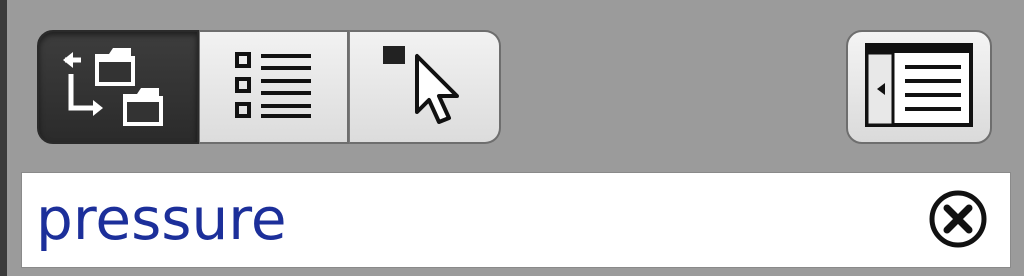 This screenshot has width=1024, height=276. I want to click on hierarchy-tree-icon, so click(118, 87).